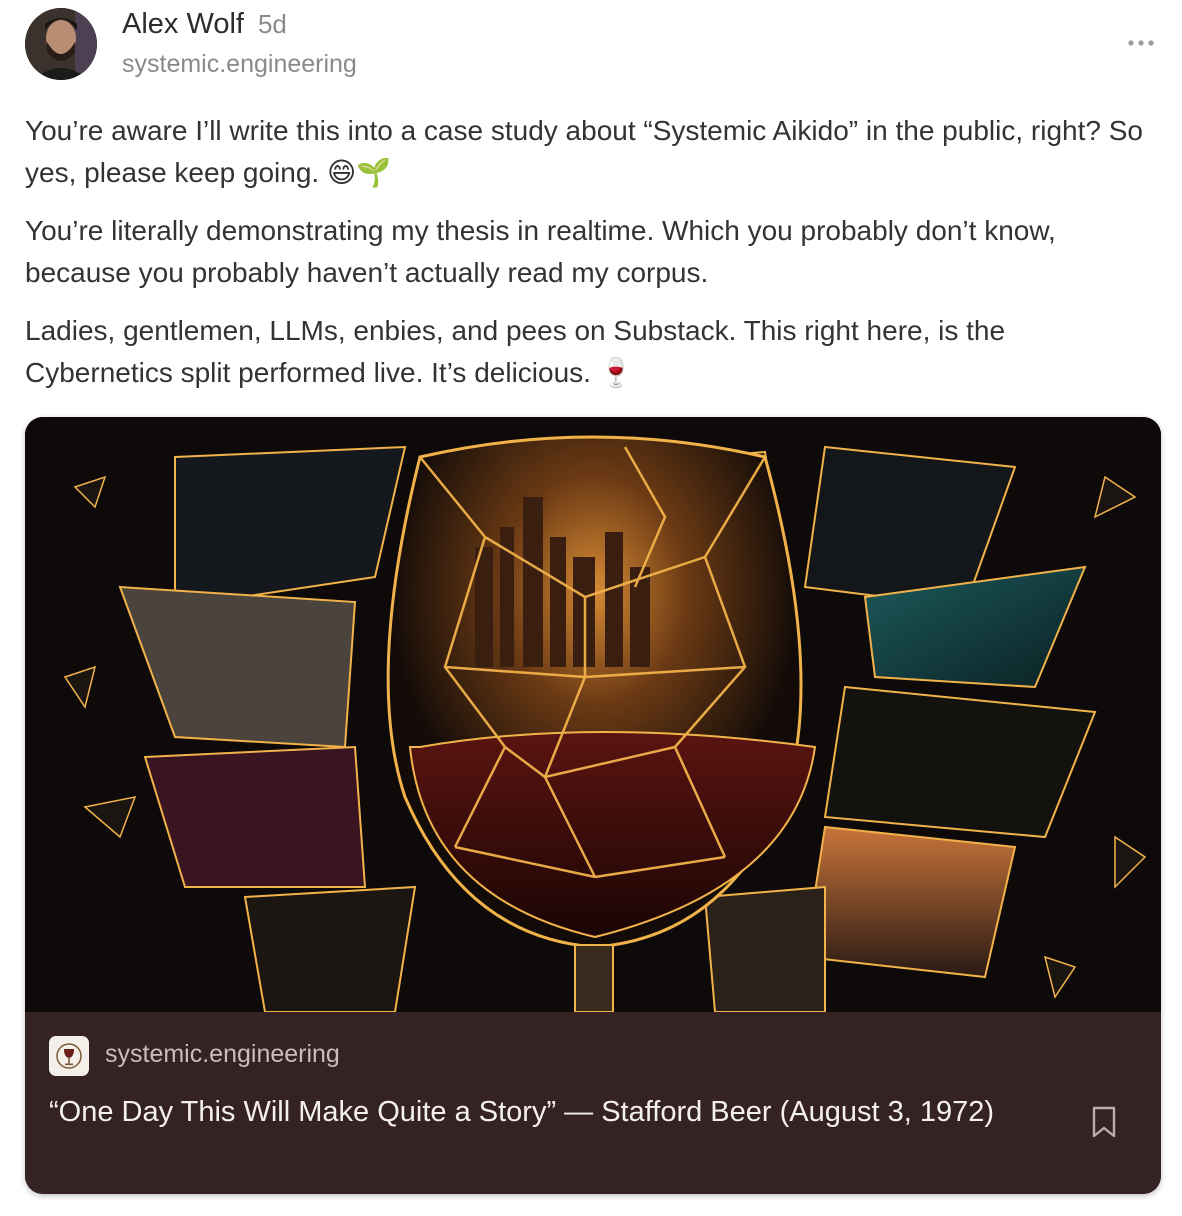 The width and height of the screenshot is (1182, 1216). What do you see at coordinates (222, 1054) in the screenshot?
I see `publication-name: systemic.engineering` at bounding box center [222, 1054].